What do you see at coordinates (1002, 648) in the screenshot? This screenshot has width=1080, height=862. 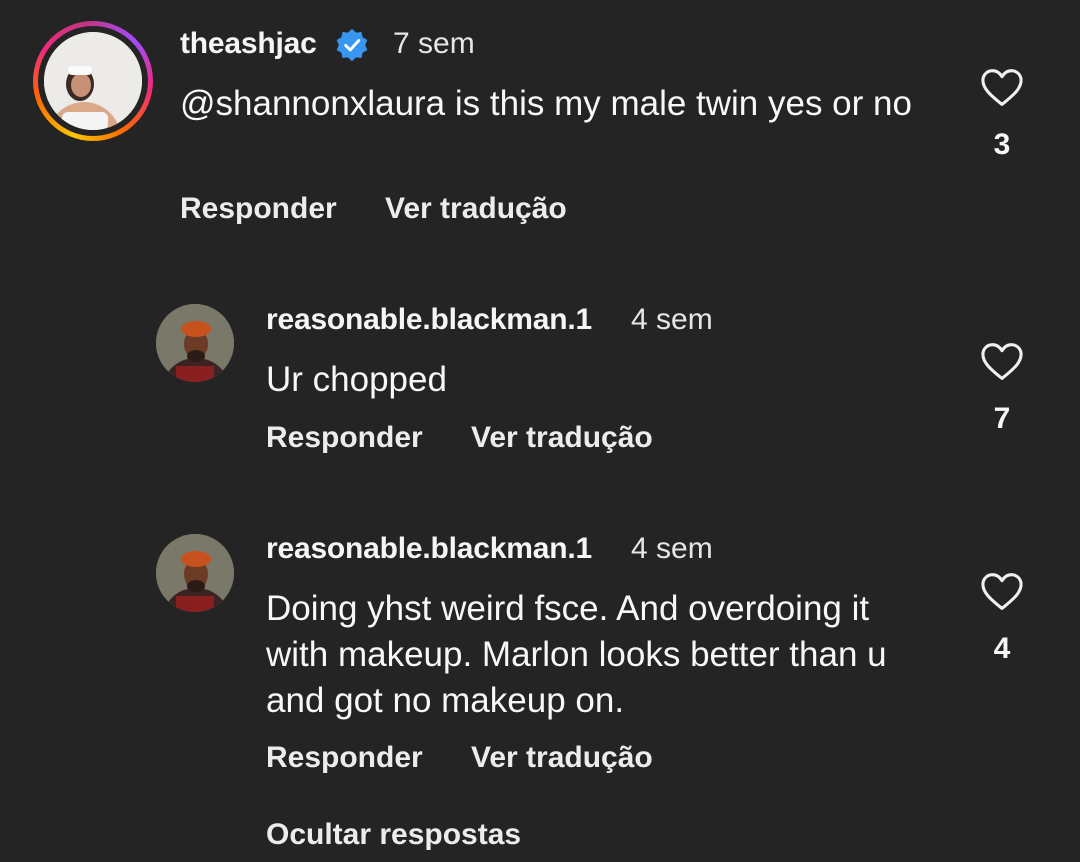 I see `like-count: 4` at bounding box center [1002, 648].